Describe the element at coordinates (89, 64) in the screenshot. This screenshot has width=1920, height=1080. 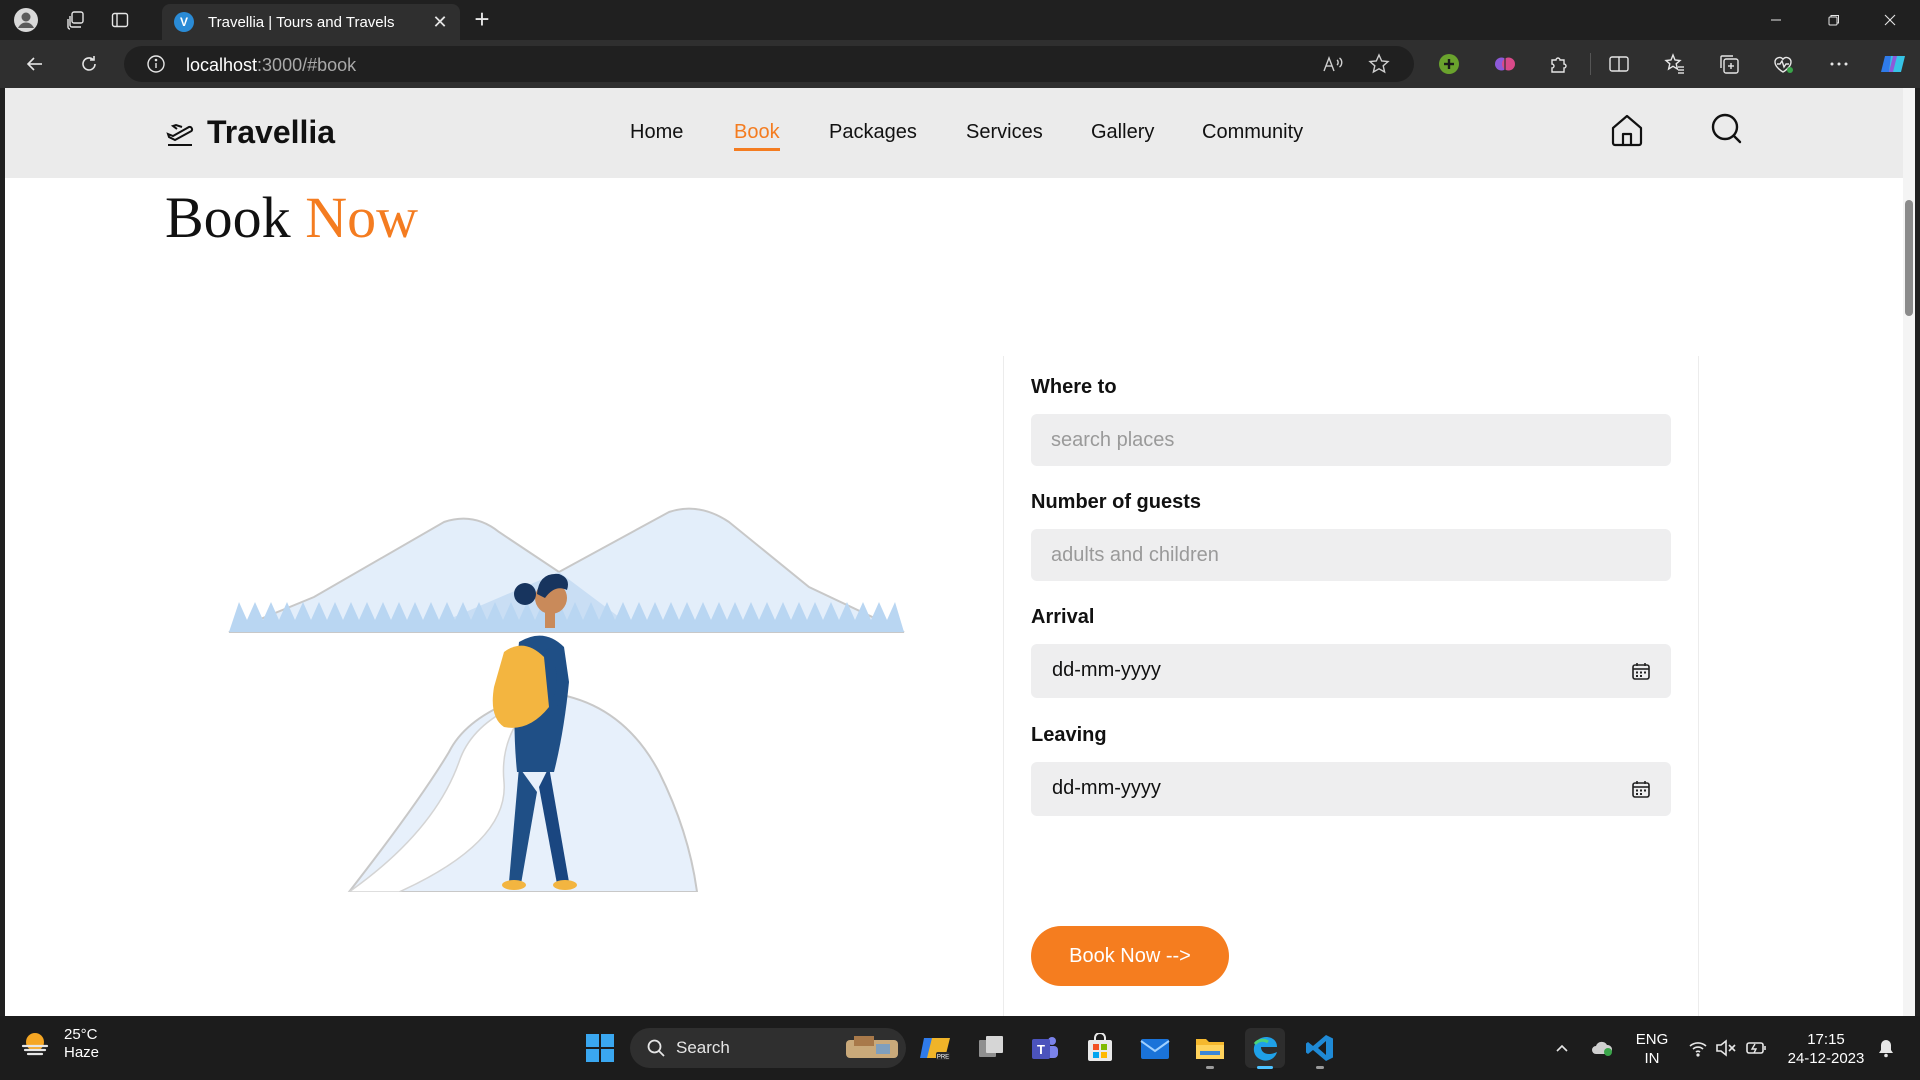
I see `refresh-icon` at that location.